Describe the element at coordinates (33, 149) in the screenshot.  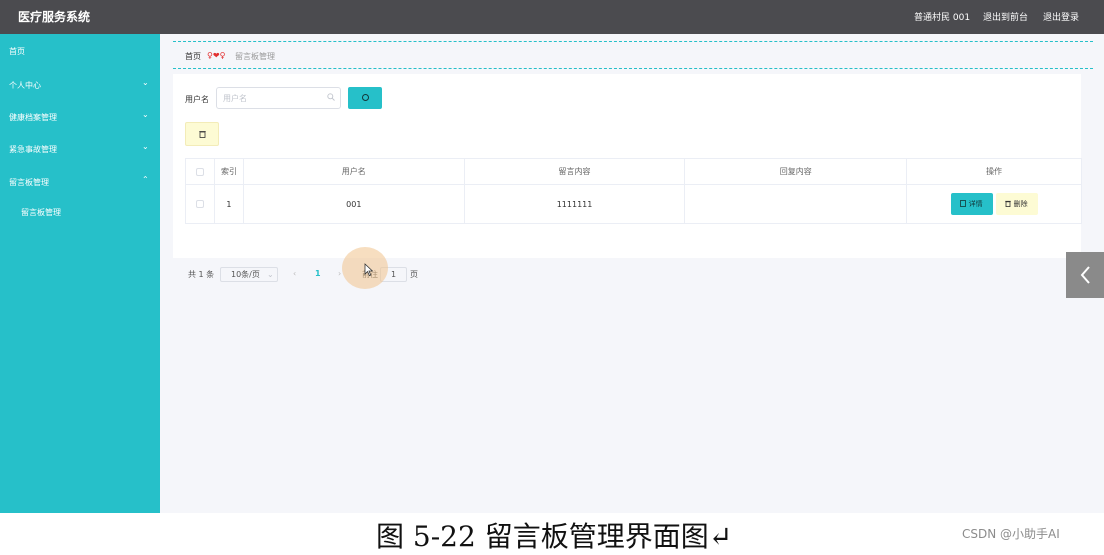
I see `sidebar-item-label: 紧急事故管理` at that location.